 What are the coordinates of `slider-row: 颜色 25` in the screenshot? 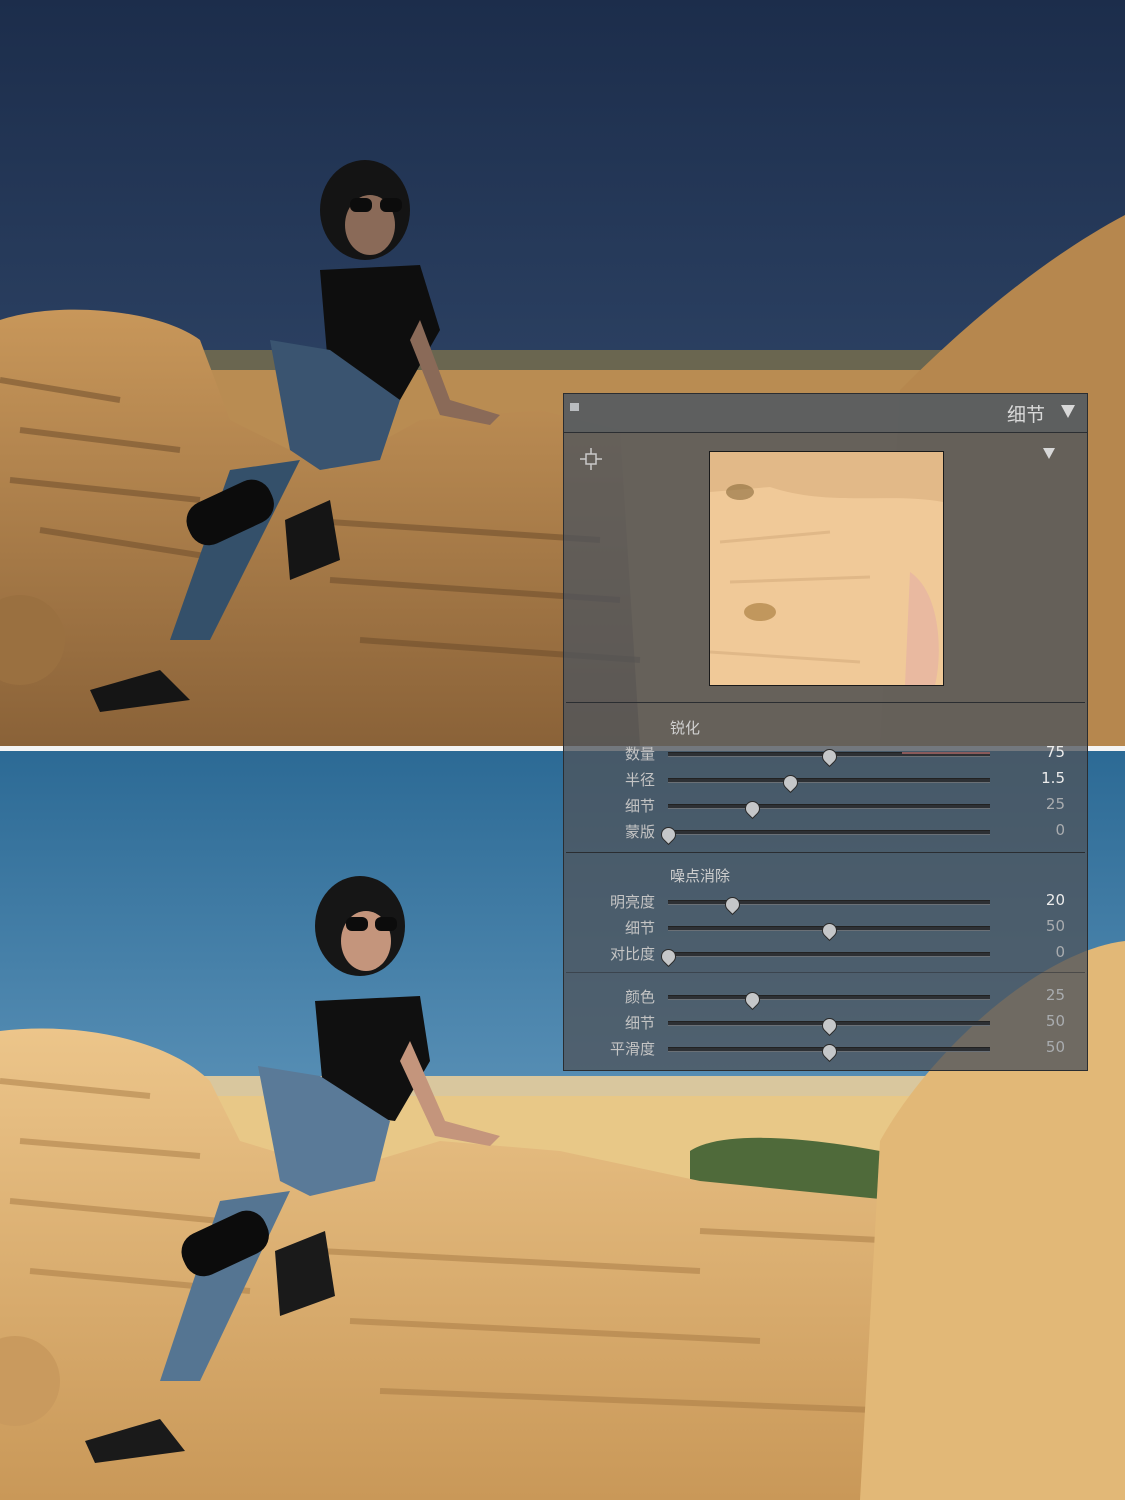 It's located at (825, 997).